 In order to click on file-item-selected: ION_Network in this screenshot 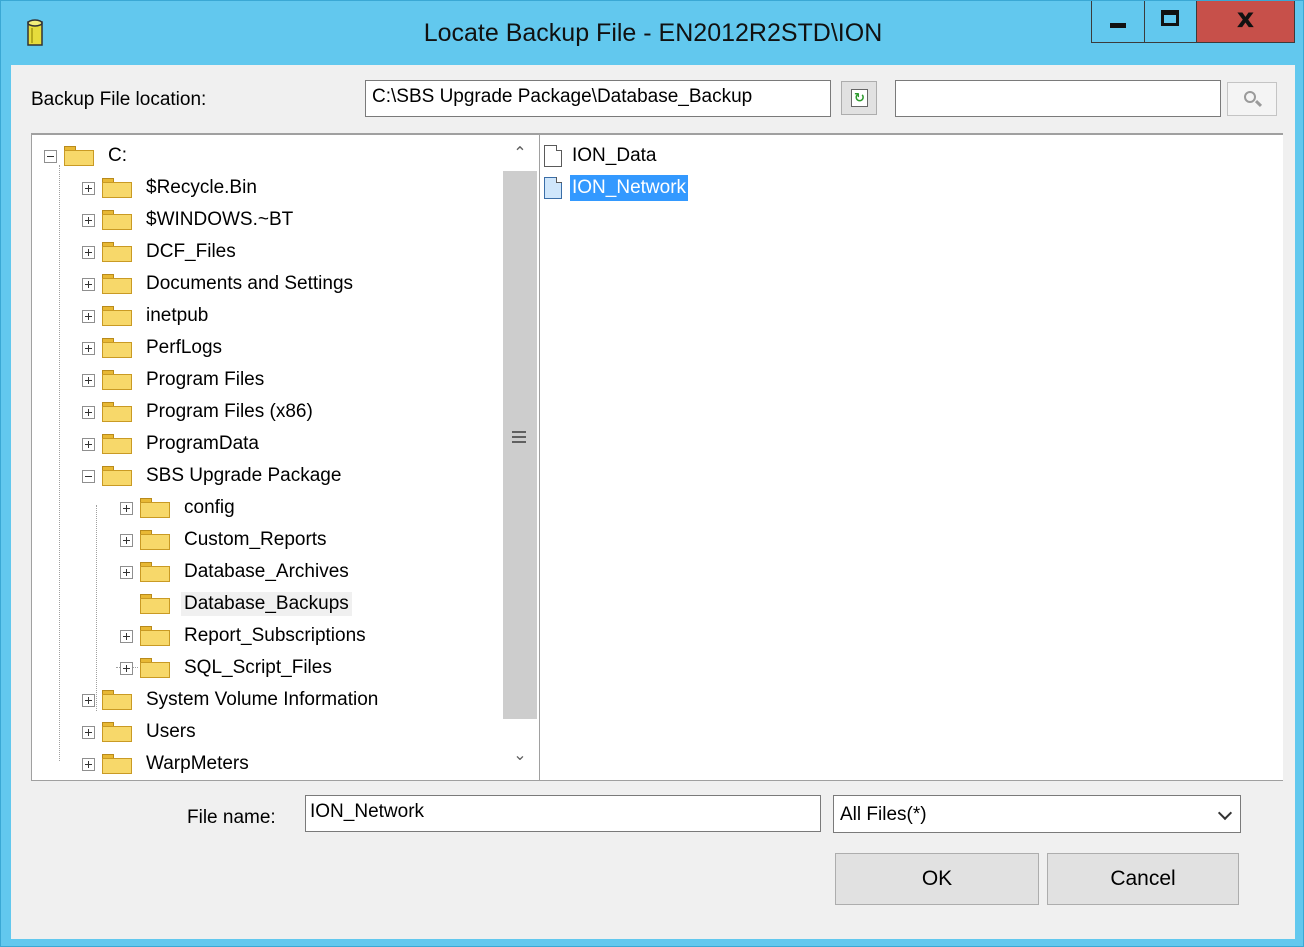, I will do `click(616, 188)`.